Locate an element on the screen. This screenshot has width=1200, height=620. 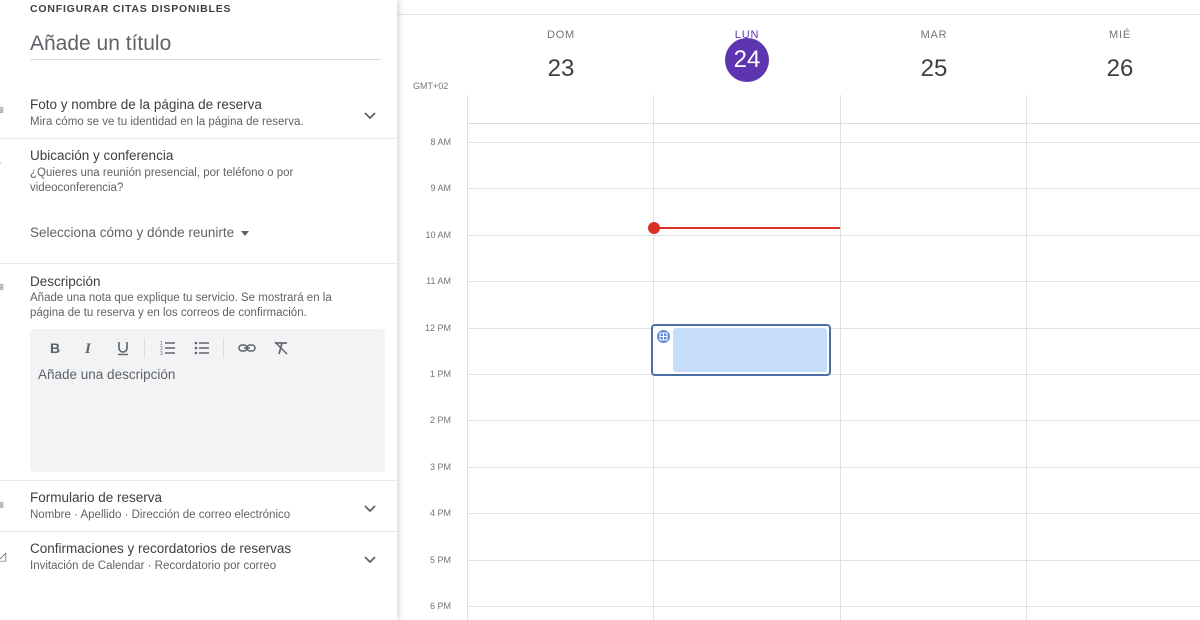
panel-header: CONFIGURAR CITAS DISPONIBLES is located at coordinates (131, 9).